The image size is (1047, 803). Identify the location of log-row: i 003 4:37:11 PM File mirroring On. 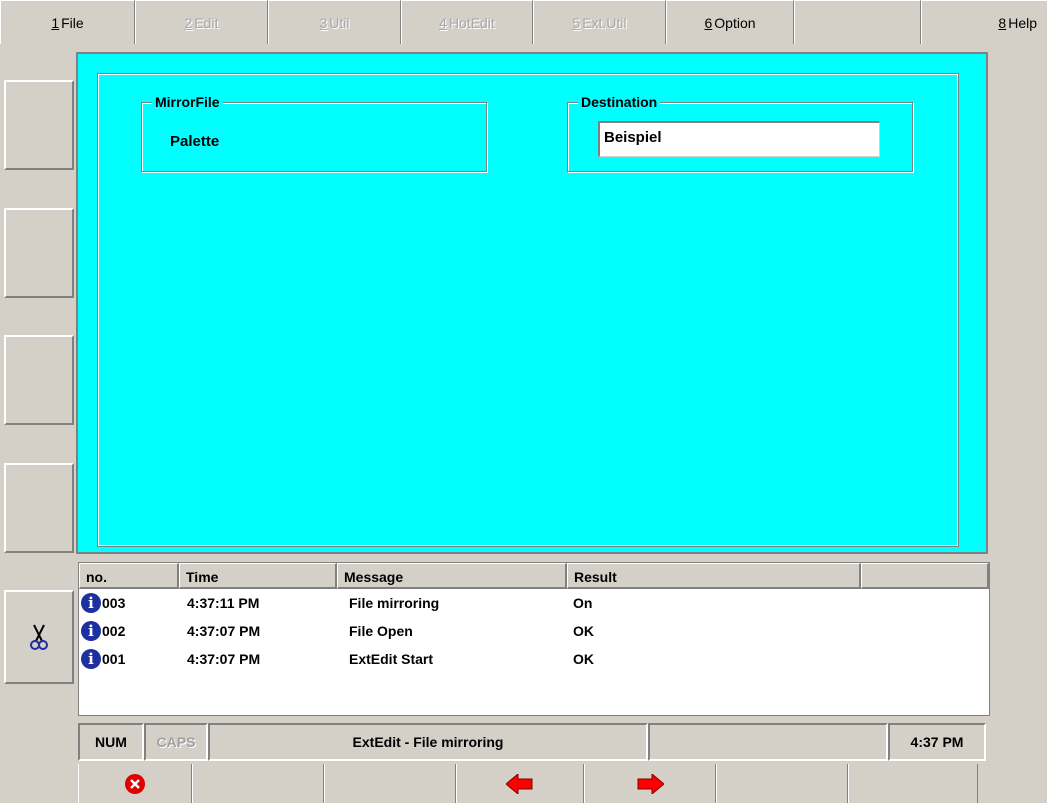
(534, 603).